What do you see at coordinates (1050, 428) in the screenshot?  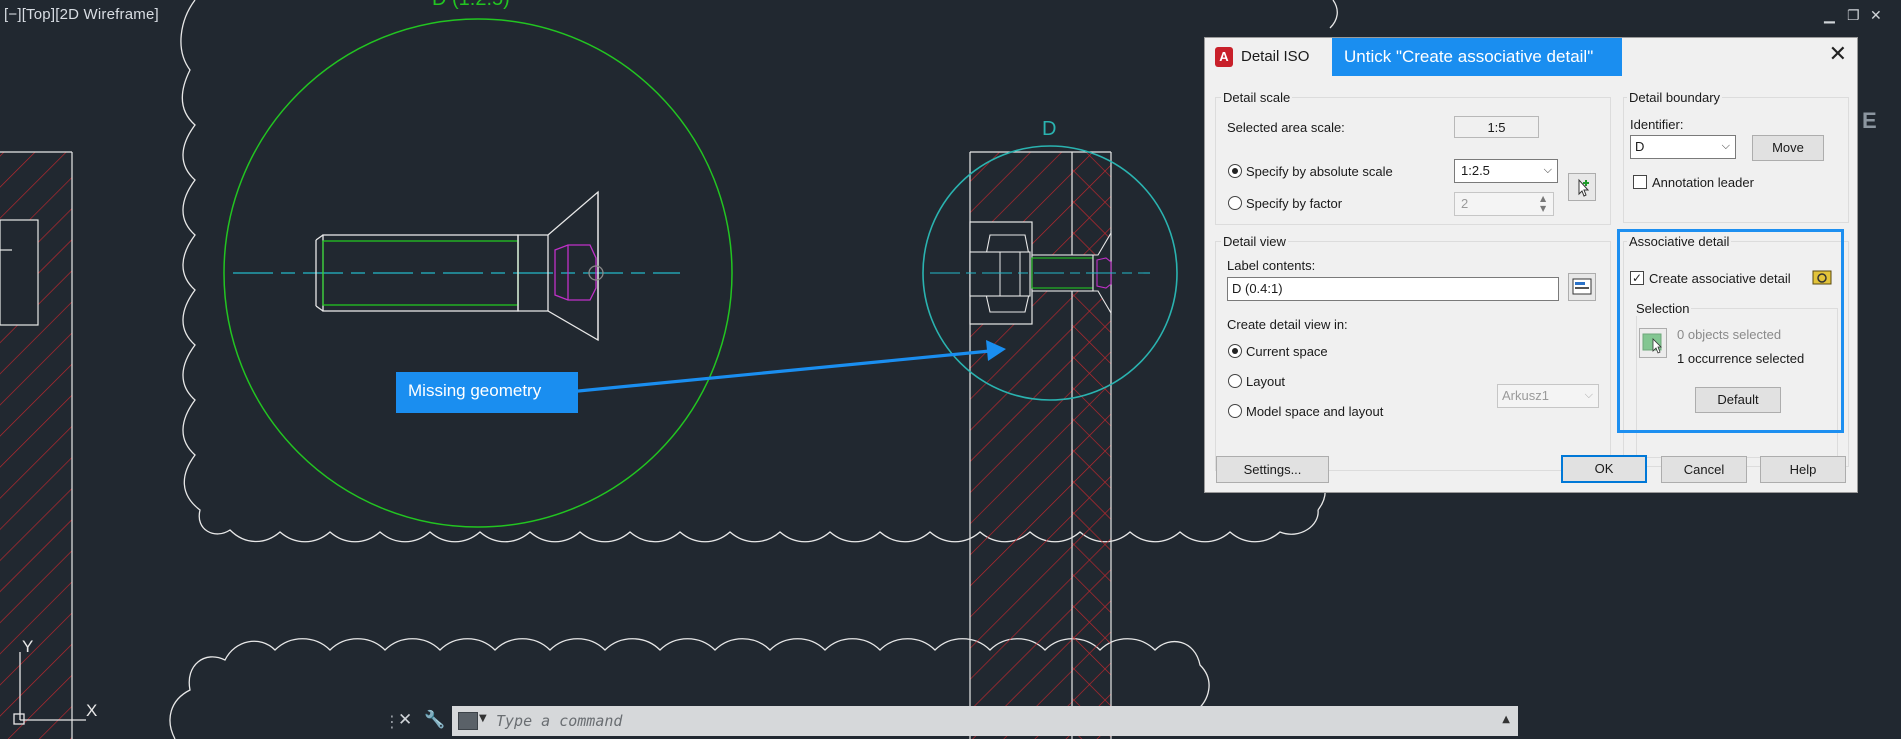 I see `right-hatched-part: D` at bounding box center [1050, 428].